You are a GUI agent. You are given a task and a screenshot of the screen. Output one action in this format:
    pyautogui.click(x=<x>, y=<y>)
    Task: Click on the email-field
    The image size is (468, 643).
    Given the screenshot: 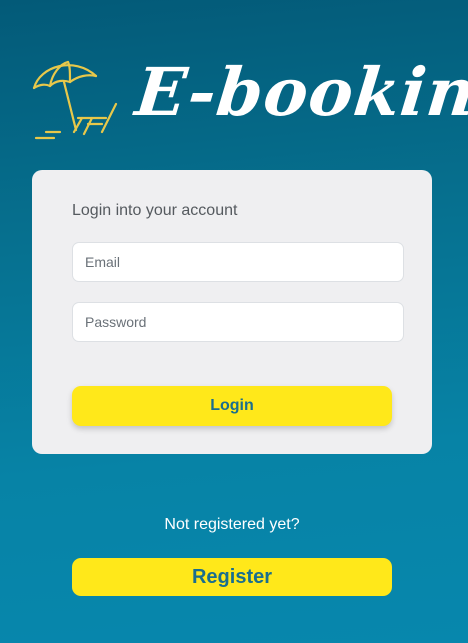 What is the action you would take?
    pyautogui.click(x=238, y=262)
    